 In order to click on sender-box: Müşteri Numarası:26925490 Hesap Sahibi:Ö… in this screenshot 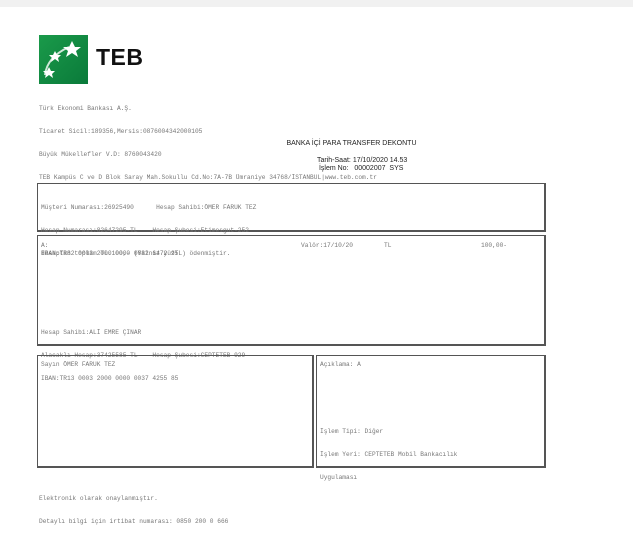, I will do `click(291, 220)`.